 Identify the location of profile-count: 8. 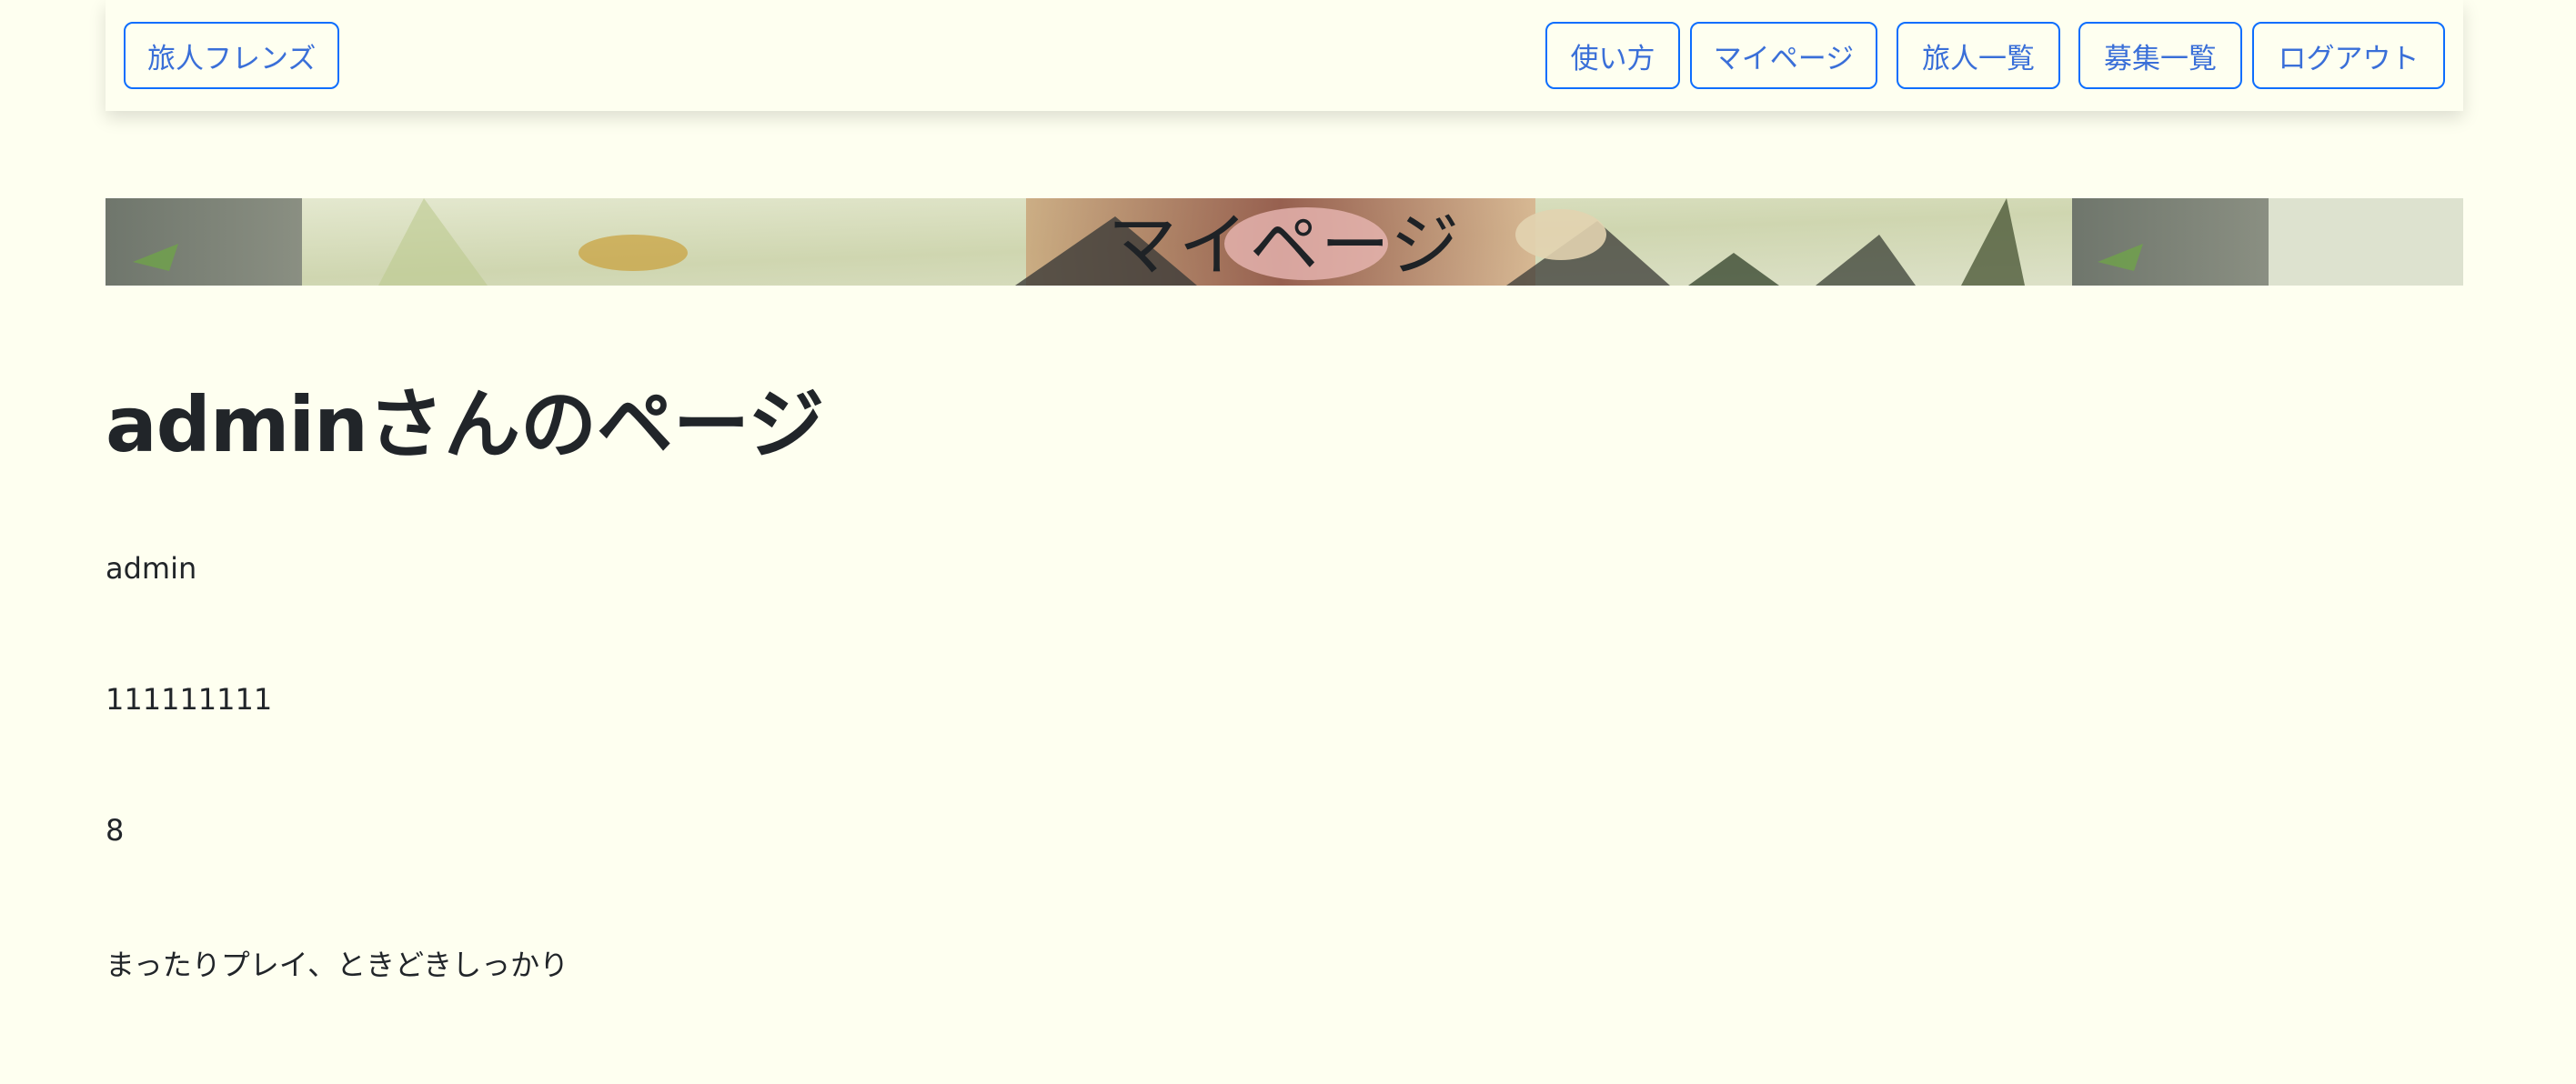
(115, 830).